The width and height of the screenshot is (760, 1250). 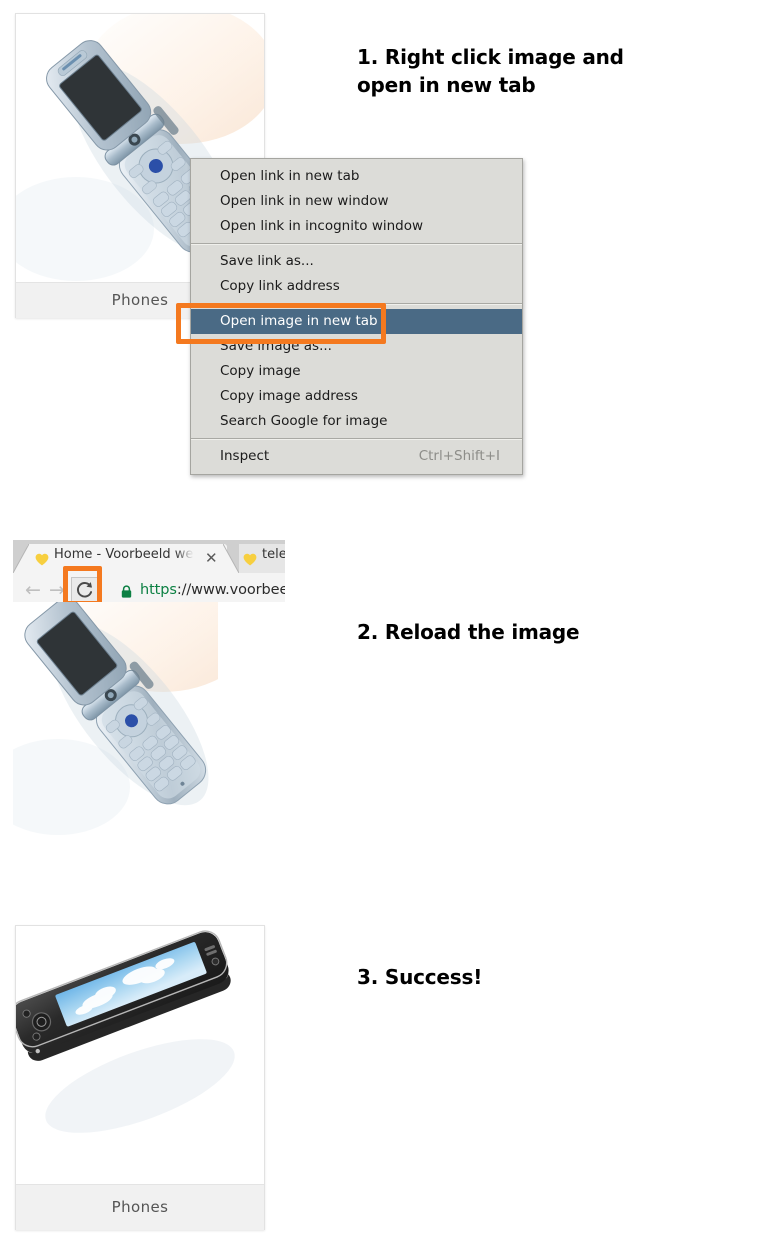 I want to click on lock-icon, so click(x=126, y=590).